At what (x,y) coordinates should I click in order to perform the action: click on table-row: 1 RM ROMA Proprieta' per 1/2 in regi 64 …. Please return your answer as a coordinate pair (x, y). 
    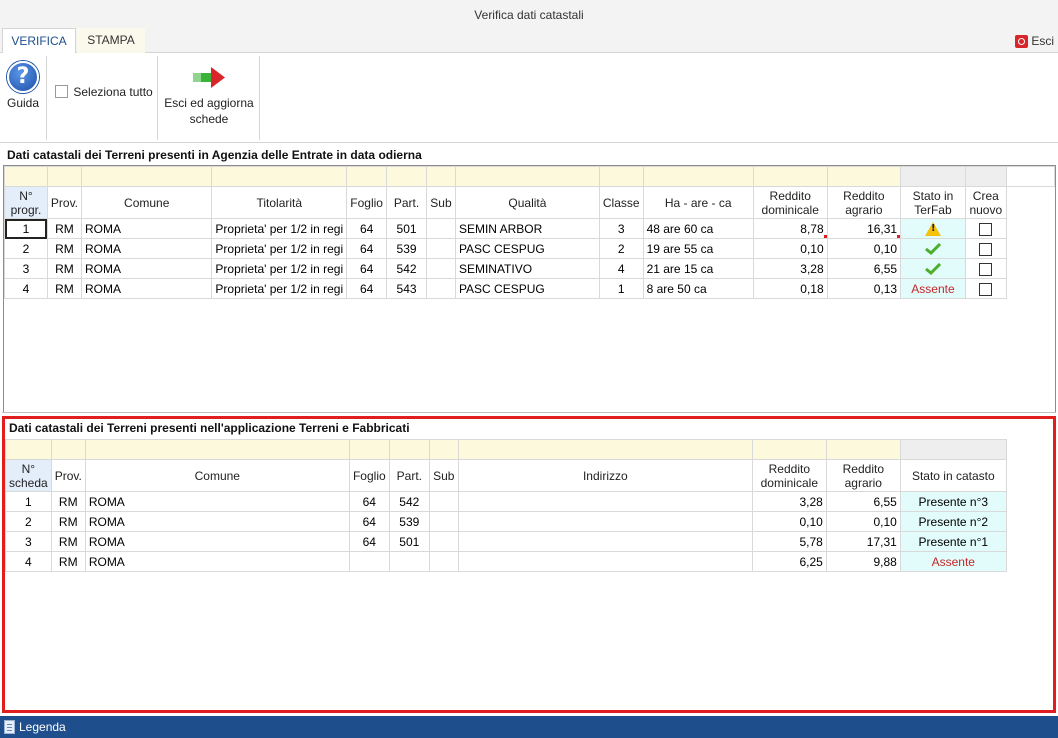
    Looking at the image, I should click on (529, 228).